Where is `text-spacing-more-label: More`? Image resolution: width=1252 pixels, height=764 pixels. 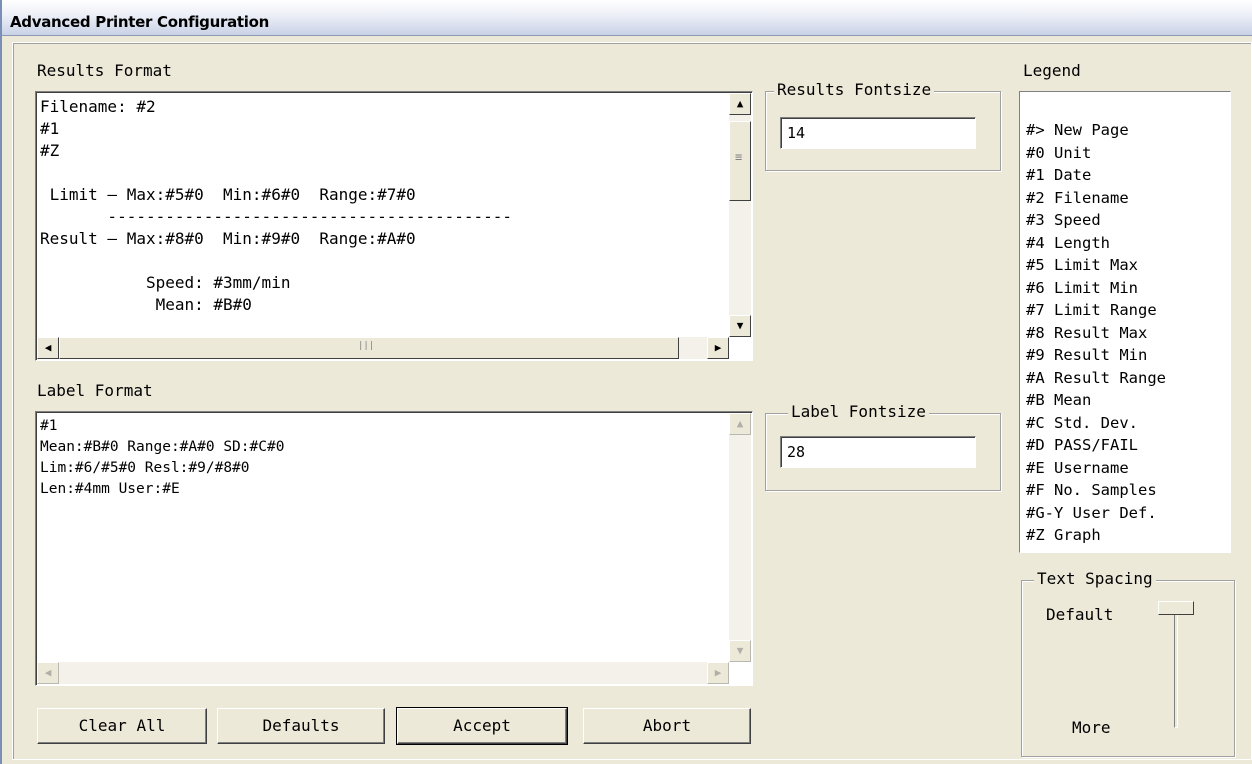 text-spacing-more-label: More is located at coordinates (1091, 727).